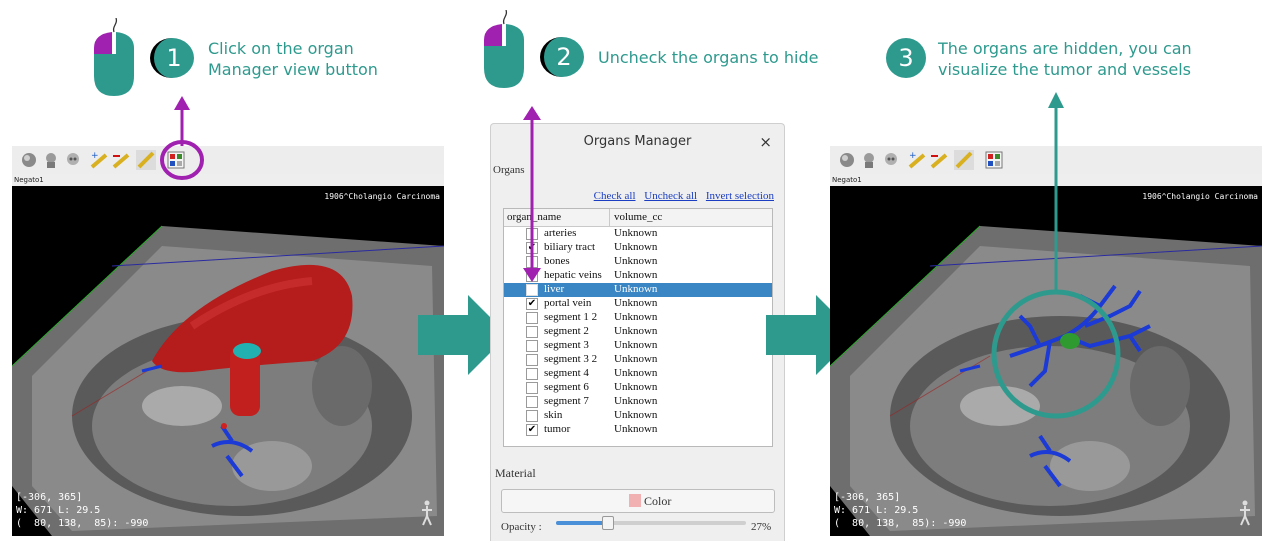 The width and height of the screenshot is (1266, 541). Describe the element at coordinates (740, 196) in the screenshot. I see `invert-selection-link: Invert selection` at that location.